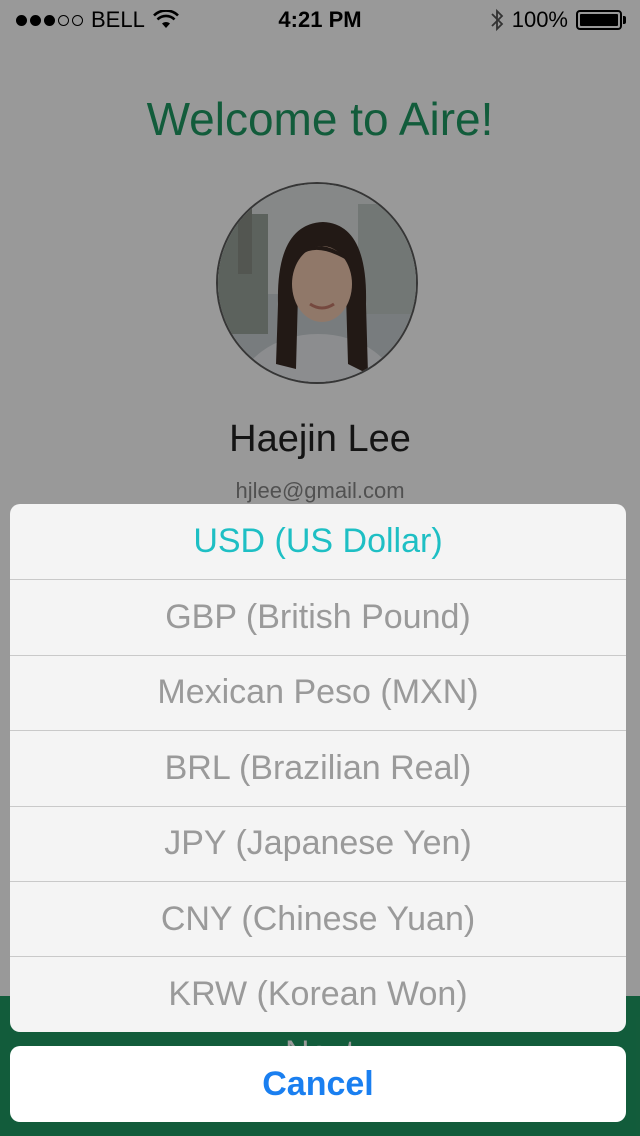 The image size is (640, 1136). Describe the element at coordinates (318, 692) in the screenshot. I see `currency-option-mxn: Mexican Peso (MXN)` at that location.